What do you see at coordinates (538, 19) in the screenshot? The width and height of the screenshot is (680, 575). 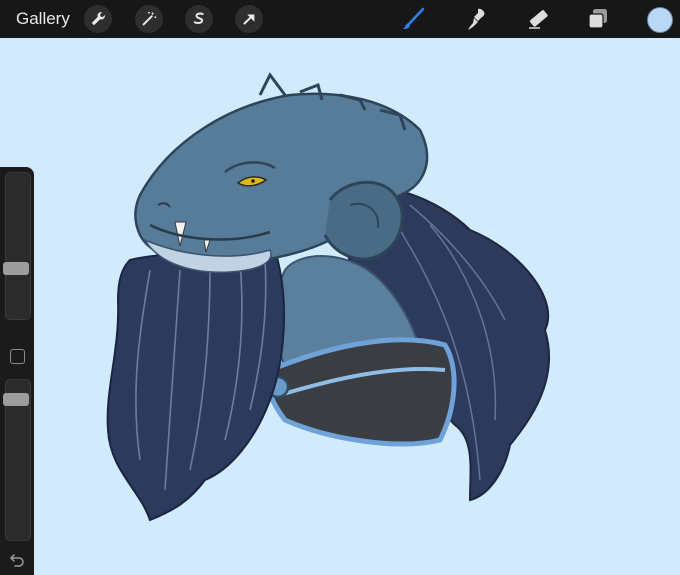 I see `eraser-icon` at bounding box center [538, 19].